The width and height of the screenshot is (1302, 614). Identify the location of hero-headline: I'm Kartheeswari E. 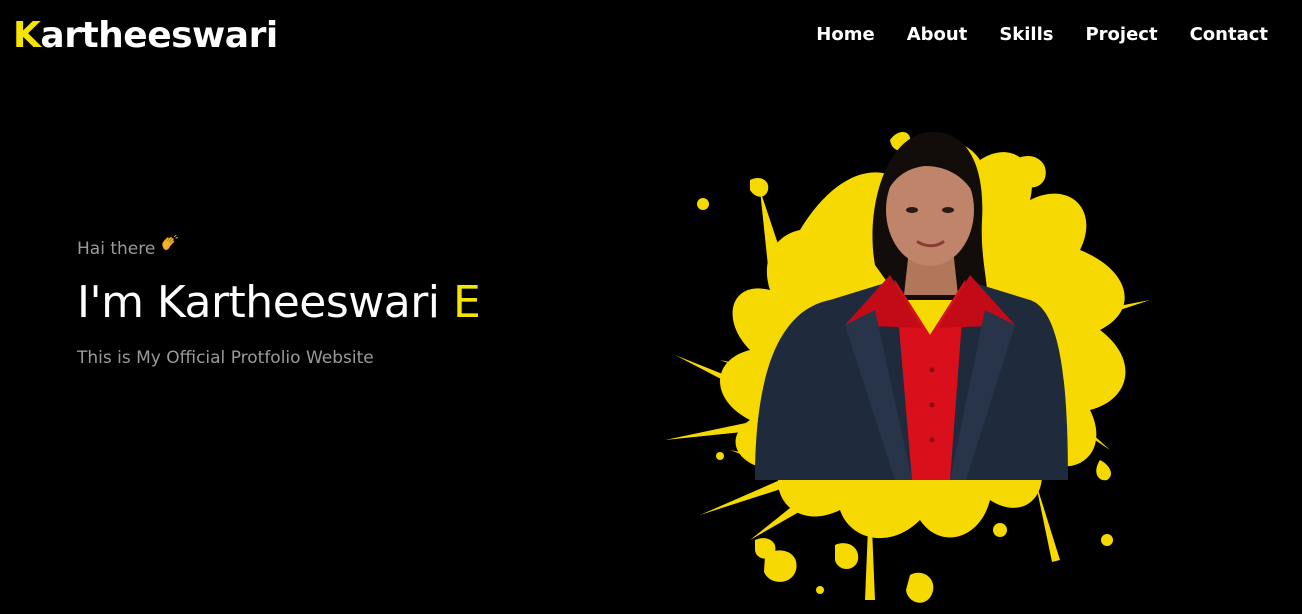
(279, 303).